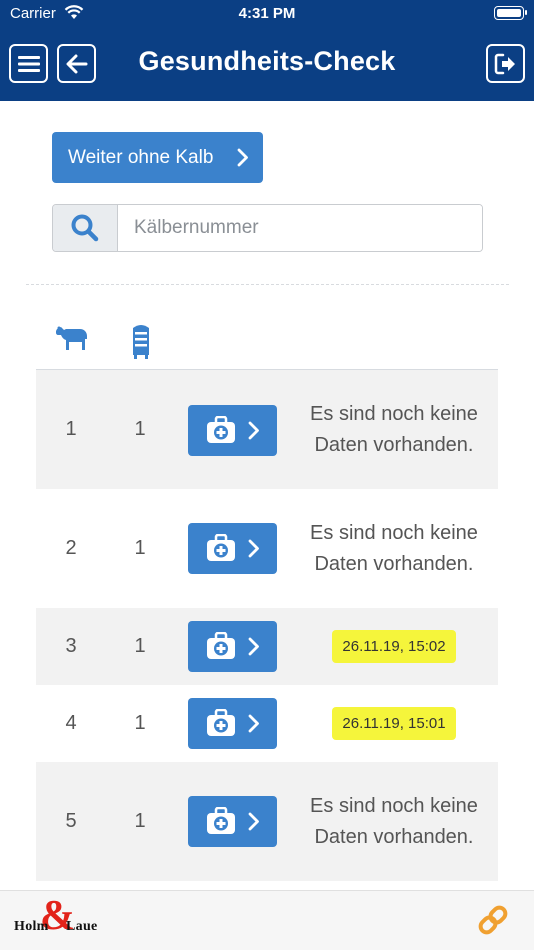  What do you see at coordinates (71, 646) in the screenshot?
I see `calf-index: 3` at bounding box center [71, 646].